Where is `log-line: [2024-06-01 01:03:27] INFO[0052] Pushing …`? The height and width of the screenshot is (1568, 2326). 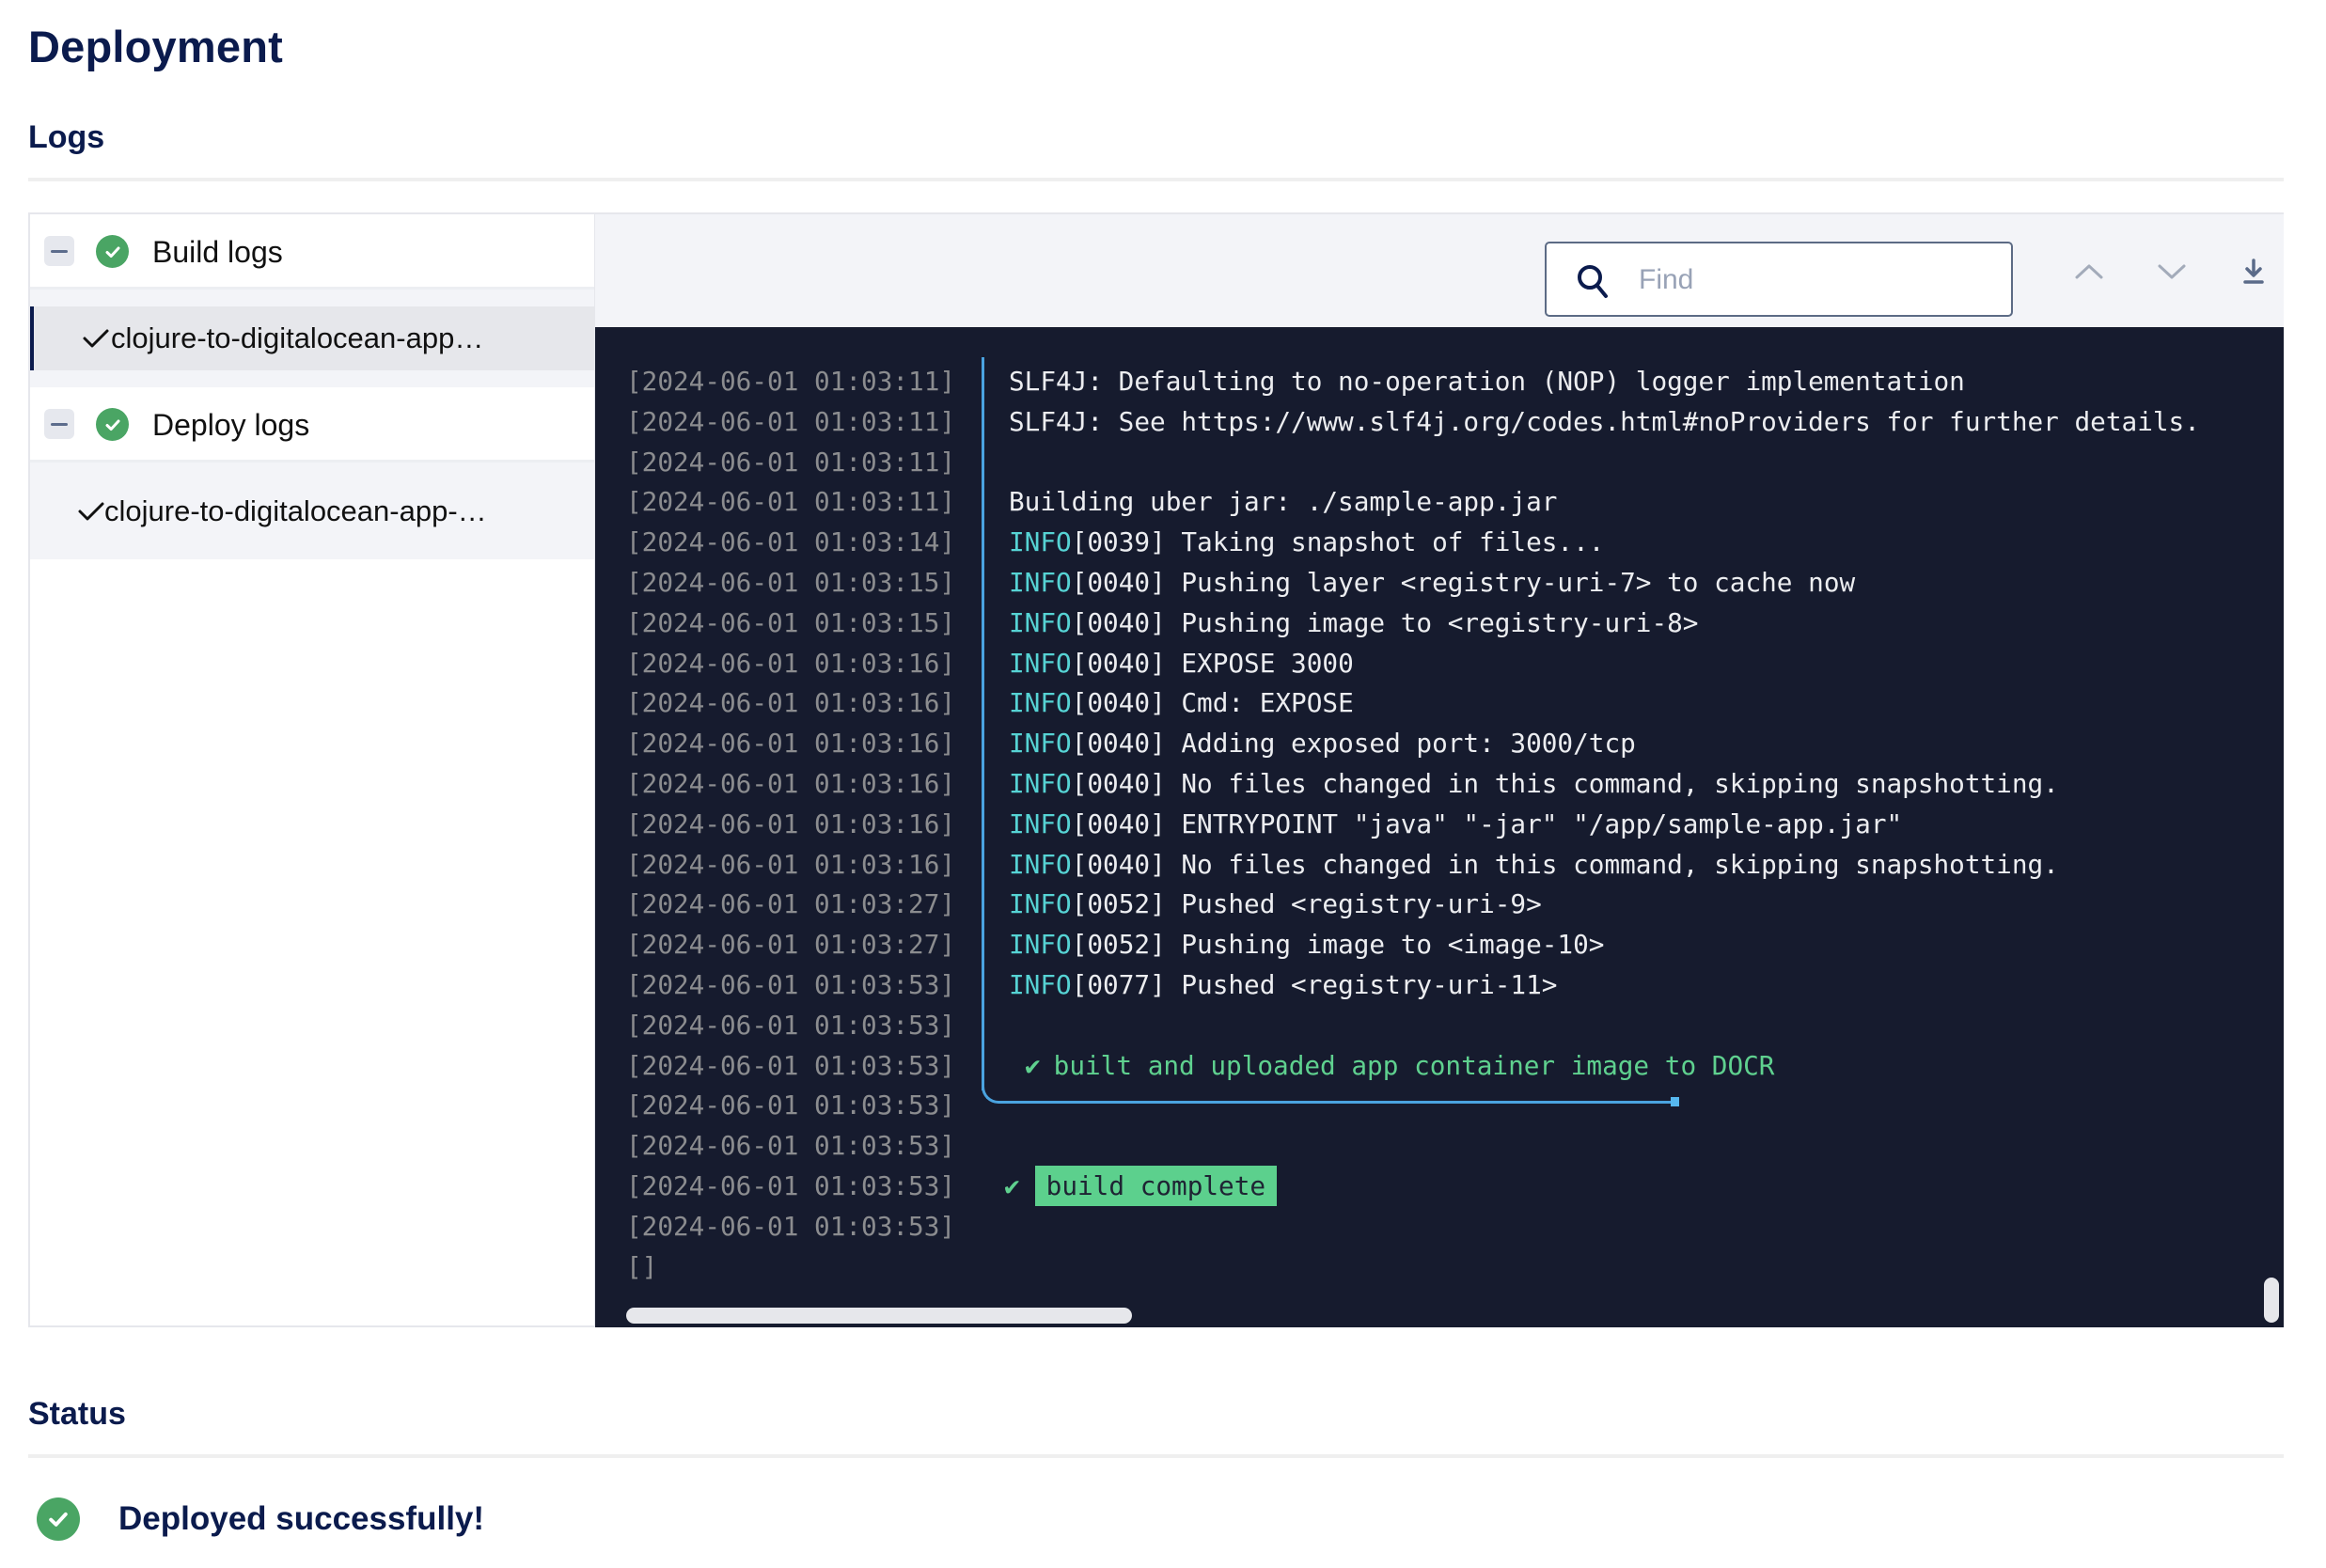 log-line: [2024-06-01 01:03:27] INFO[0052] Pushing … is located at coordinates (1439, 944).